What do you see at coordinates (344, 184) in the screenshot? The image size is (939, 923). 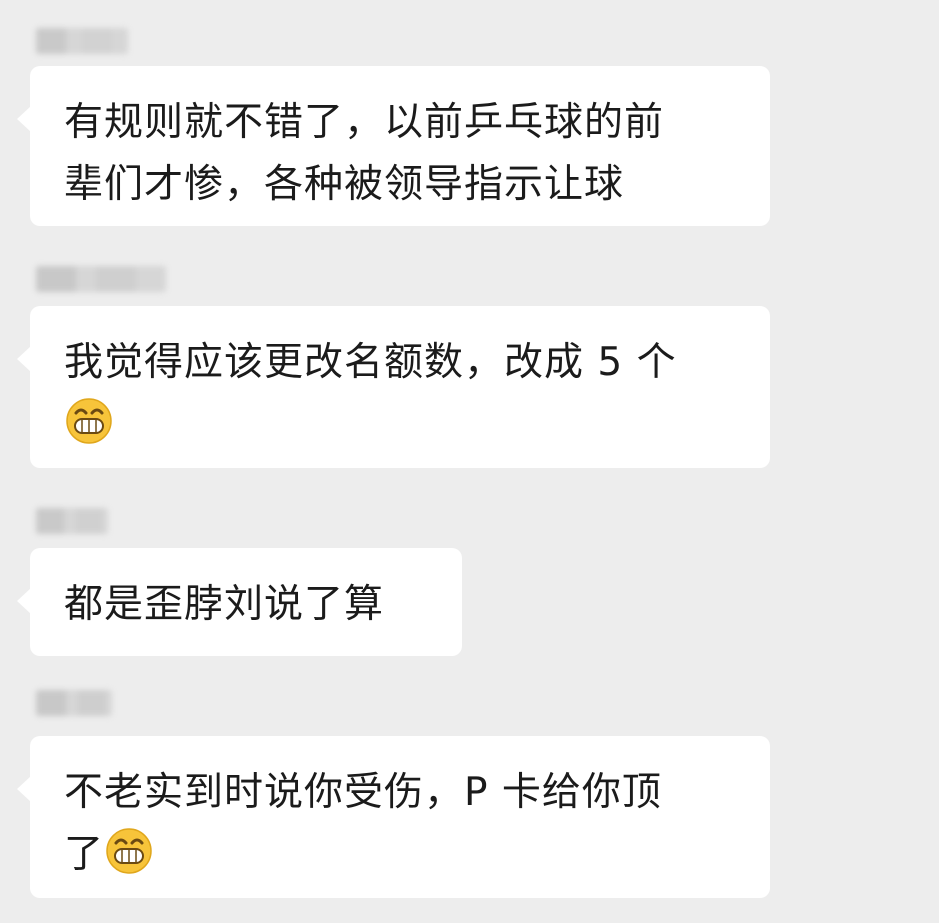 I see `message-text: 辈们才惨，各种被领导指示让球` at bounding box center [344, 184].